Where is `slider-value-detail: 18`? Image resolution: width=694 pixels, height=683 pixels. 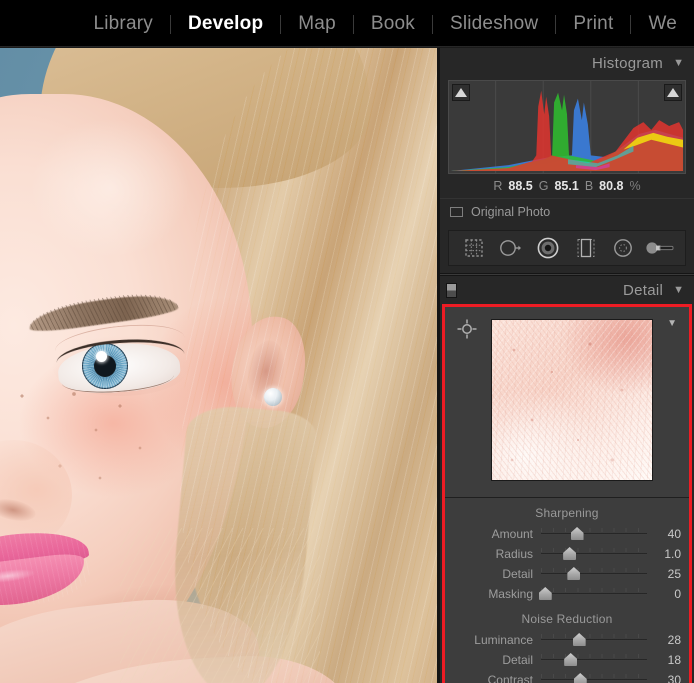 slider-value-detail: 18 is located at coordinates (664, 660).